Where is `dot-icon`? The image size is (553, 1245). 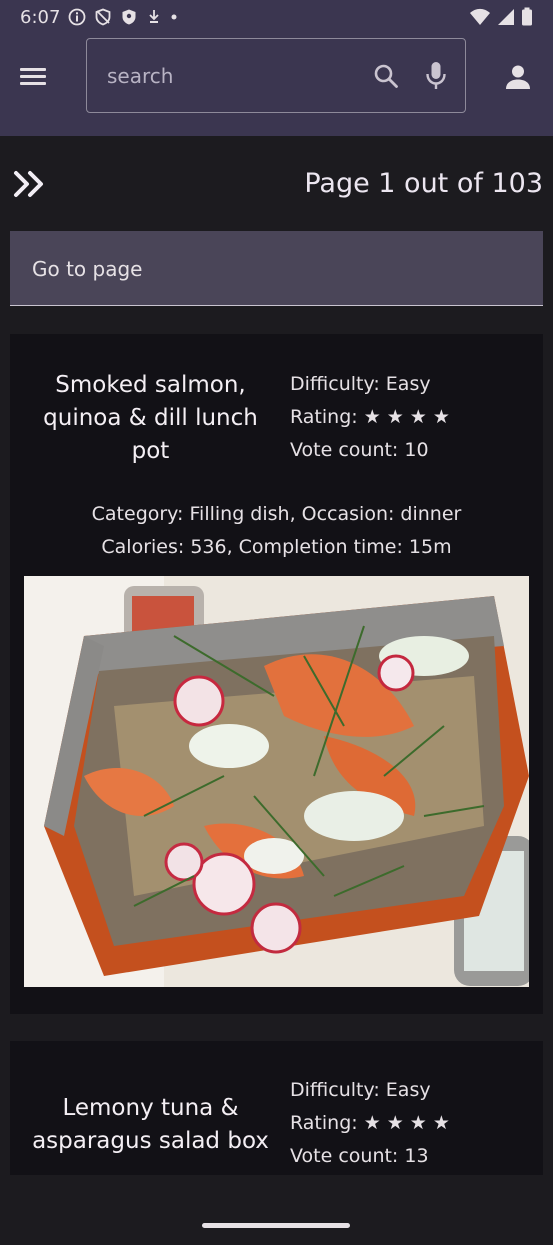
dot-icon is located at coordinates (174, 17).